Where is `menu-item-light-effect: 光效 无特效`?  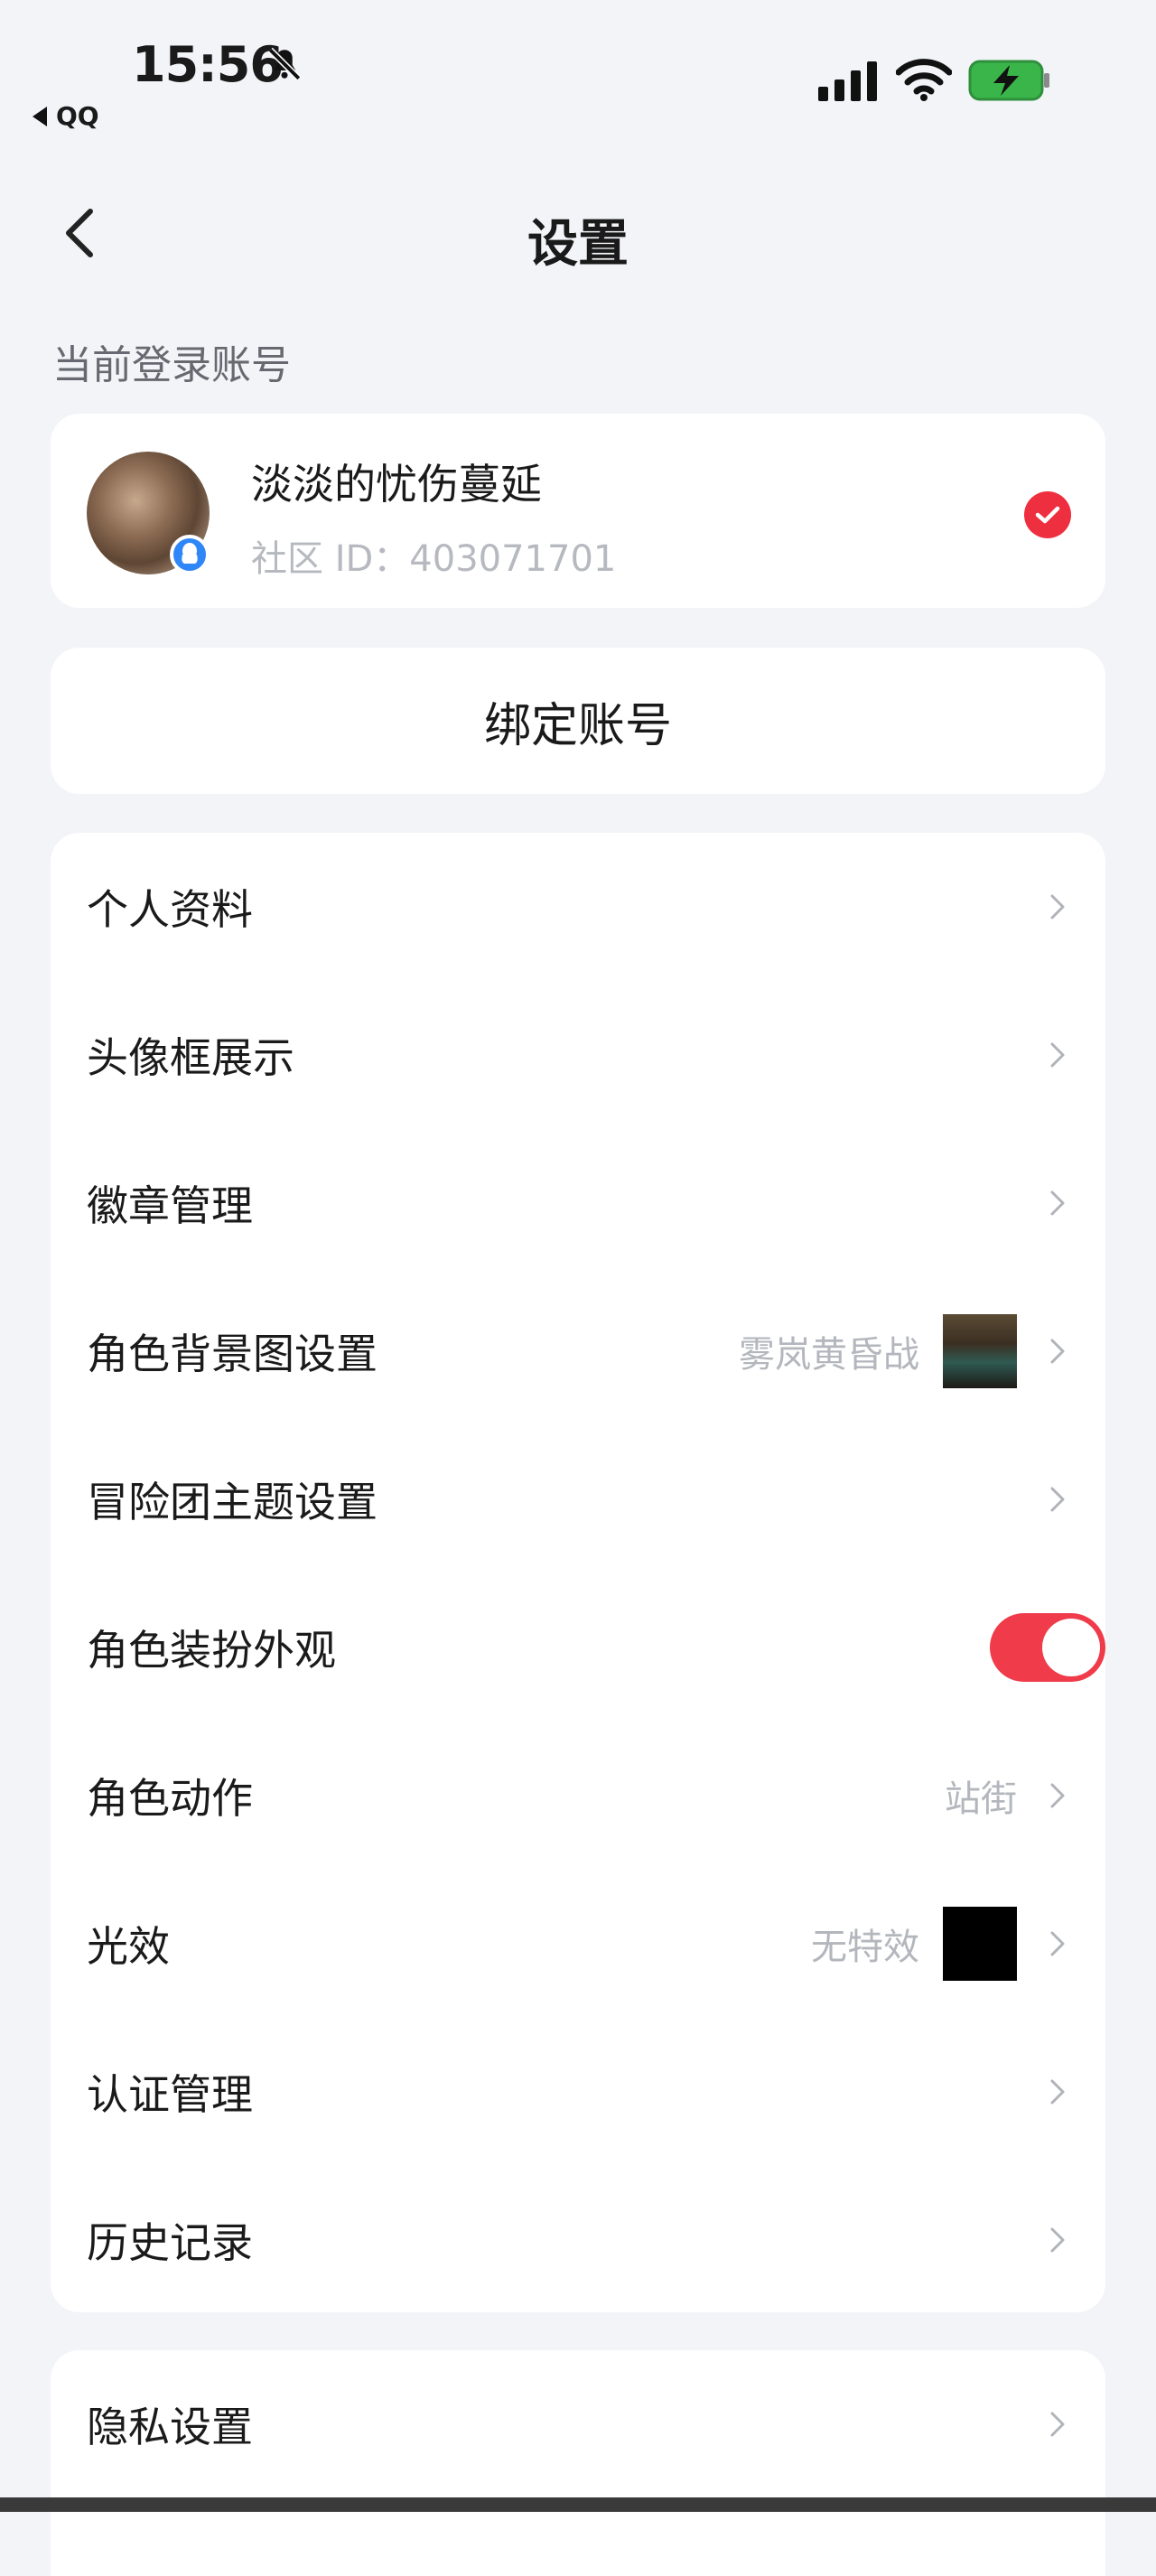 menu-item-light-effect: 光效 无特效 is located at coordinates (578, 1944).